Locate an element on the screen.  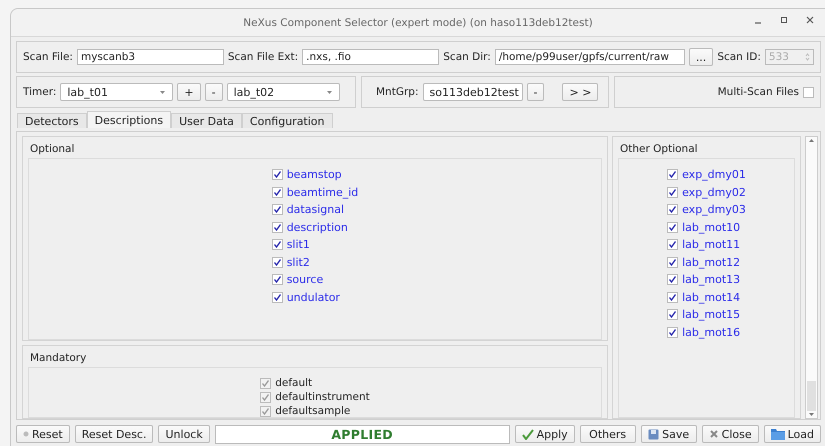
checkbox-label: slit1 is located at coordinates (298, 244).